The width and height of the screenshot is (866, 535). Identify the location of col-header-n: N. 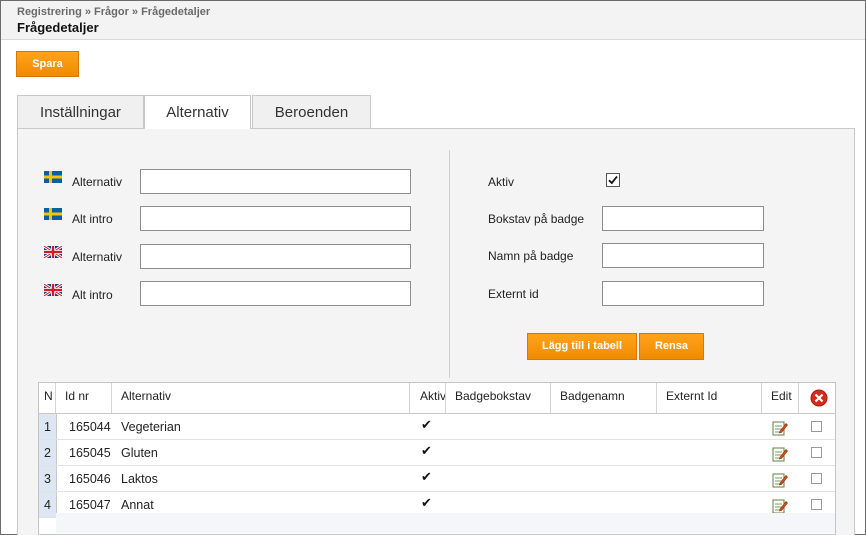
(47, 398).